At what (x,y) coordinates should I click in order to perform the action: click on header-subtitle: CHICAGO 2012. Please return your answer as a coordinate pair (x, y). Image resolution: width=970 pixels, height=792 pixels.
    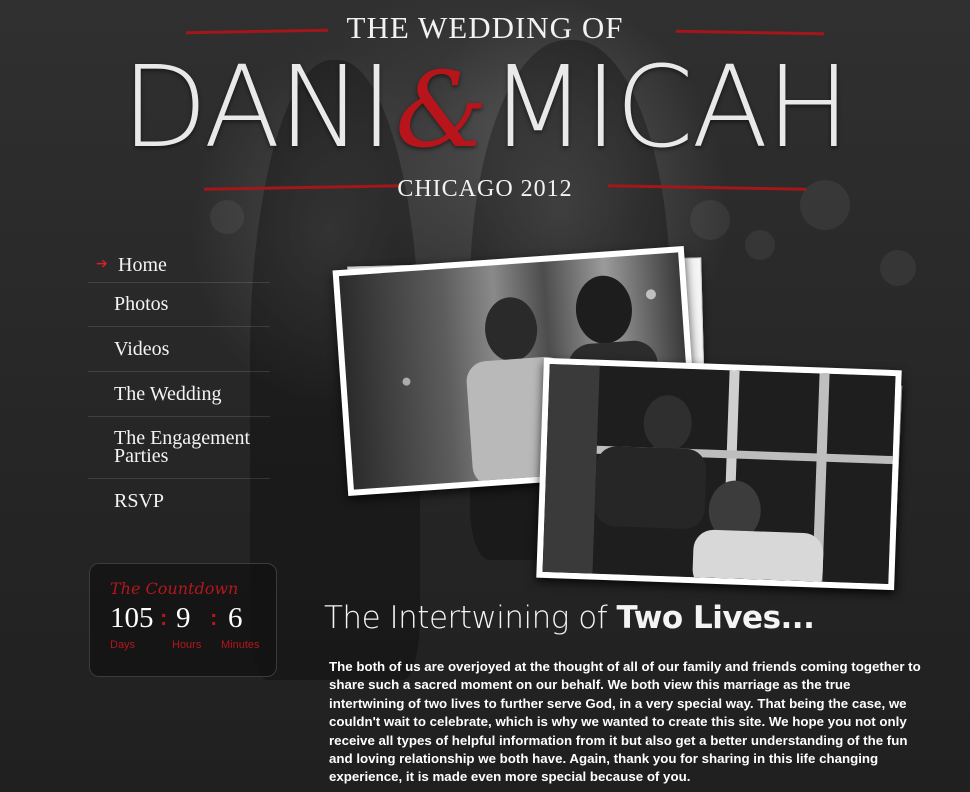
    Looking at the image, I should click on (485, 189).